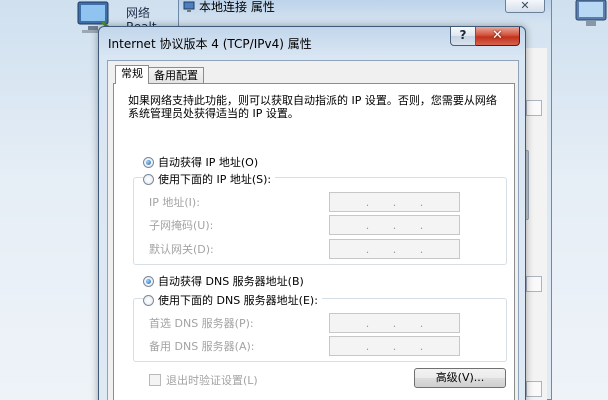  What do you see at coordinates (591, 13) in the screenshot?
I see `monitor-icon` at bounding box center [591, 13].